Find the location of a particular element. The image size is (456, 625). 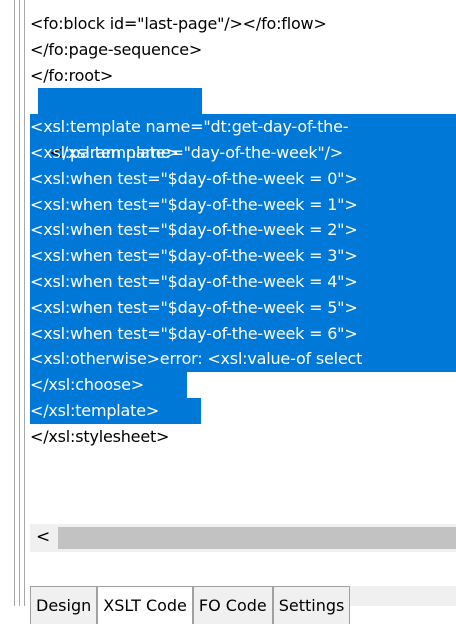

code-line: <fo:block id="last-page"/></fo:flow> is located at coordinates (243, 24).